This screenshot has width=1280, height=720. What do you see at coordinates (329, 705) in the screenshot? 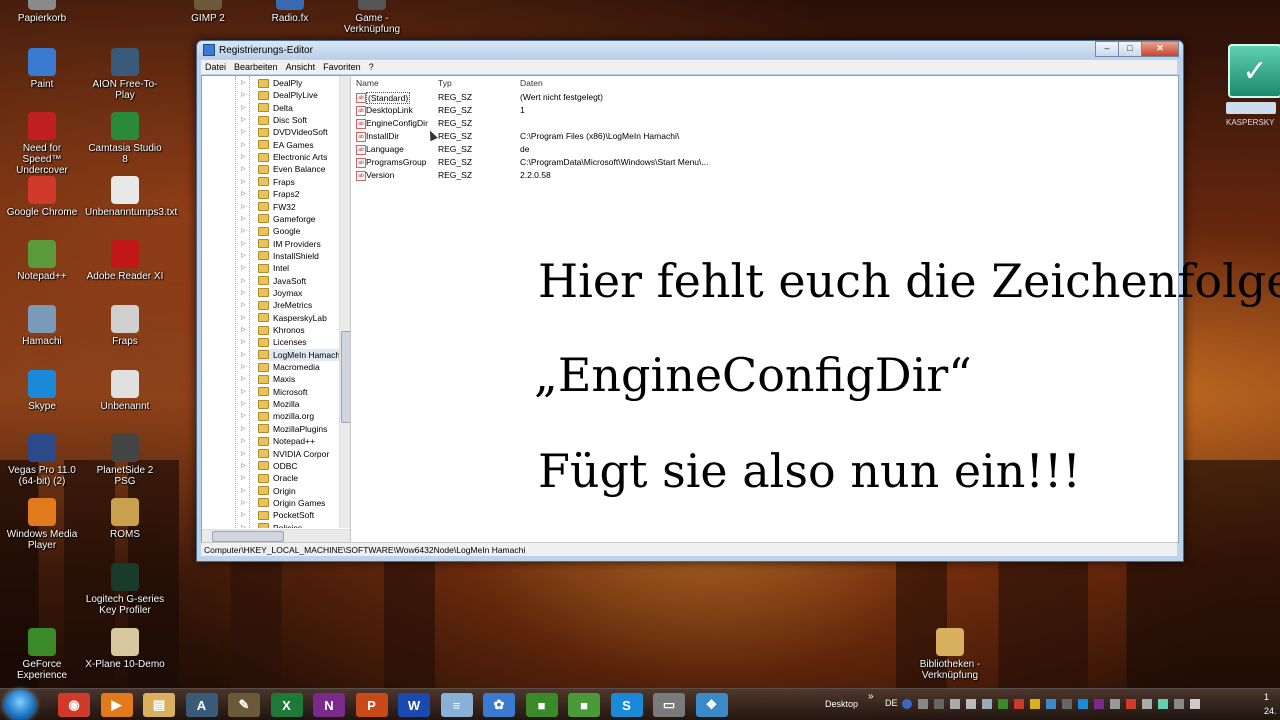
I see `onenote-icon: N` at bounding box center [329, 705].